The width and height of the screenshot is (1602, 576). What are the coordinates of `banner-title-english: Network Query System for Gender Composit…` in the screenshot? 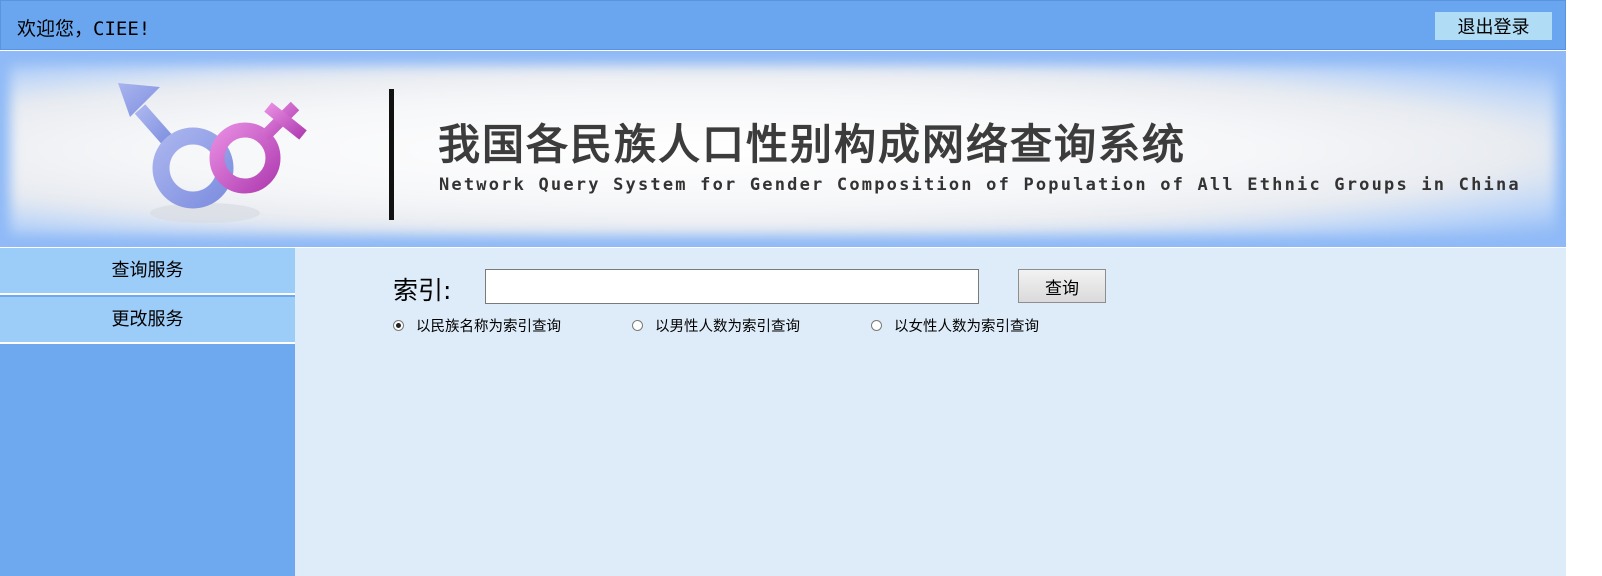 It's located at (980, 185).